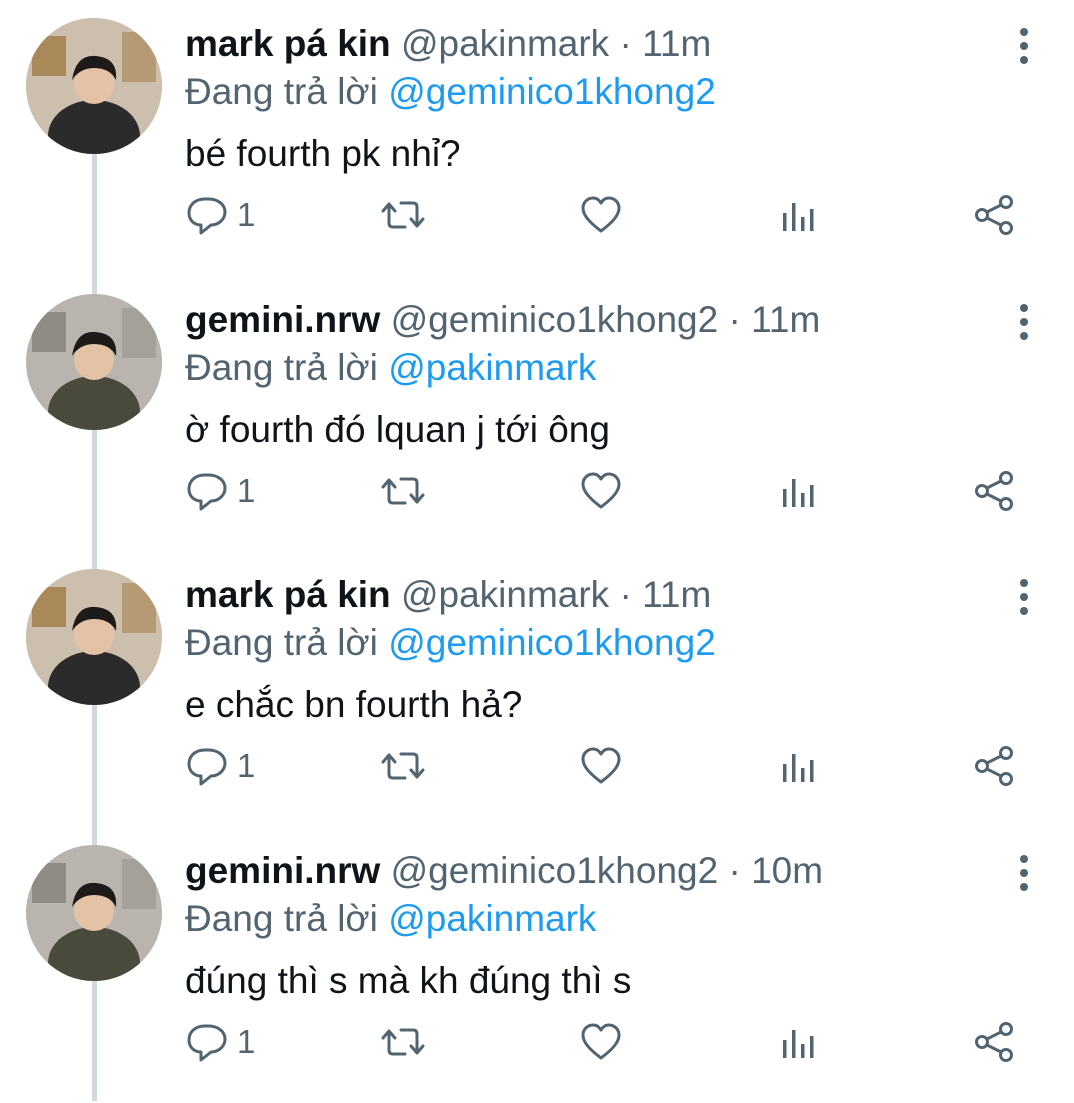 The height and width of the screenshot is (1103, 1074). What do you see at coordinates (787, 870) in the screenshot?
I see `timestamp: 10m` at bounding box center [787, 870].